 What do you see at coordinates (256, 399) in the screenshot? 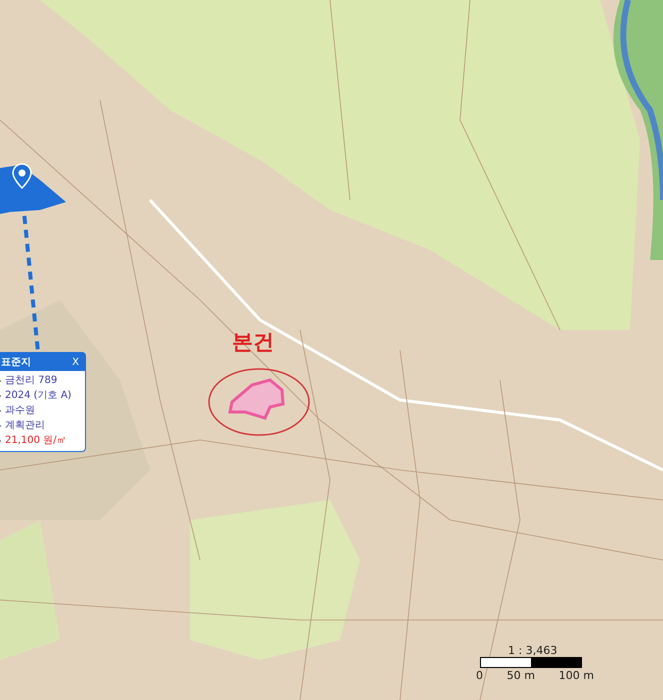
I see `subject-parcel-shape` at bounding box center [256, 399].